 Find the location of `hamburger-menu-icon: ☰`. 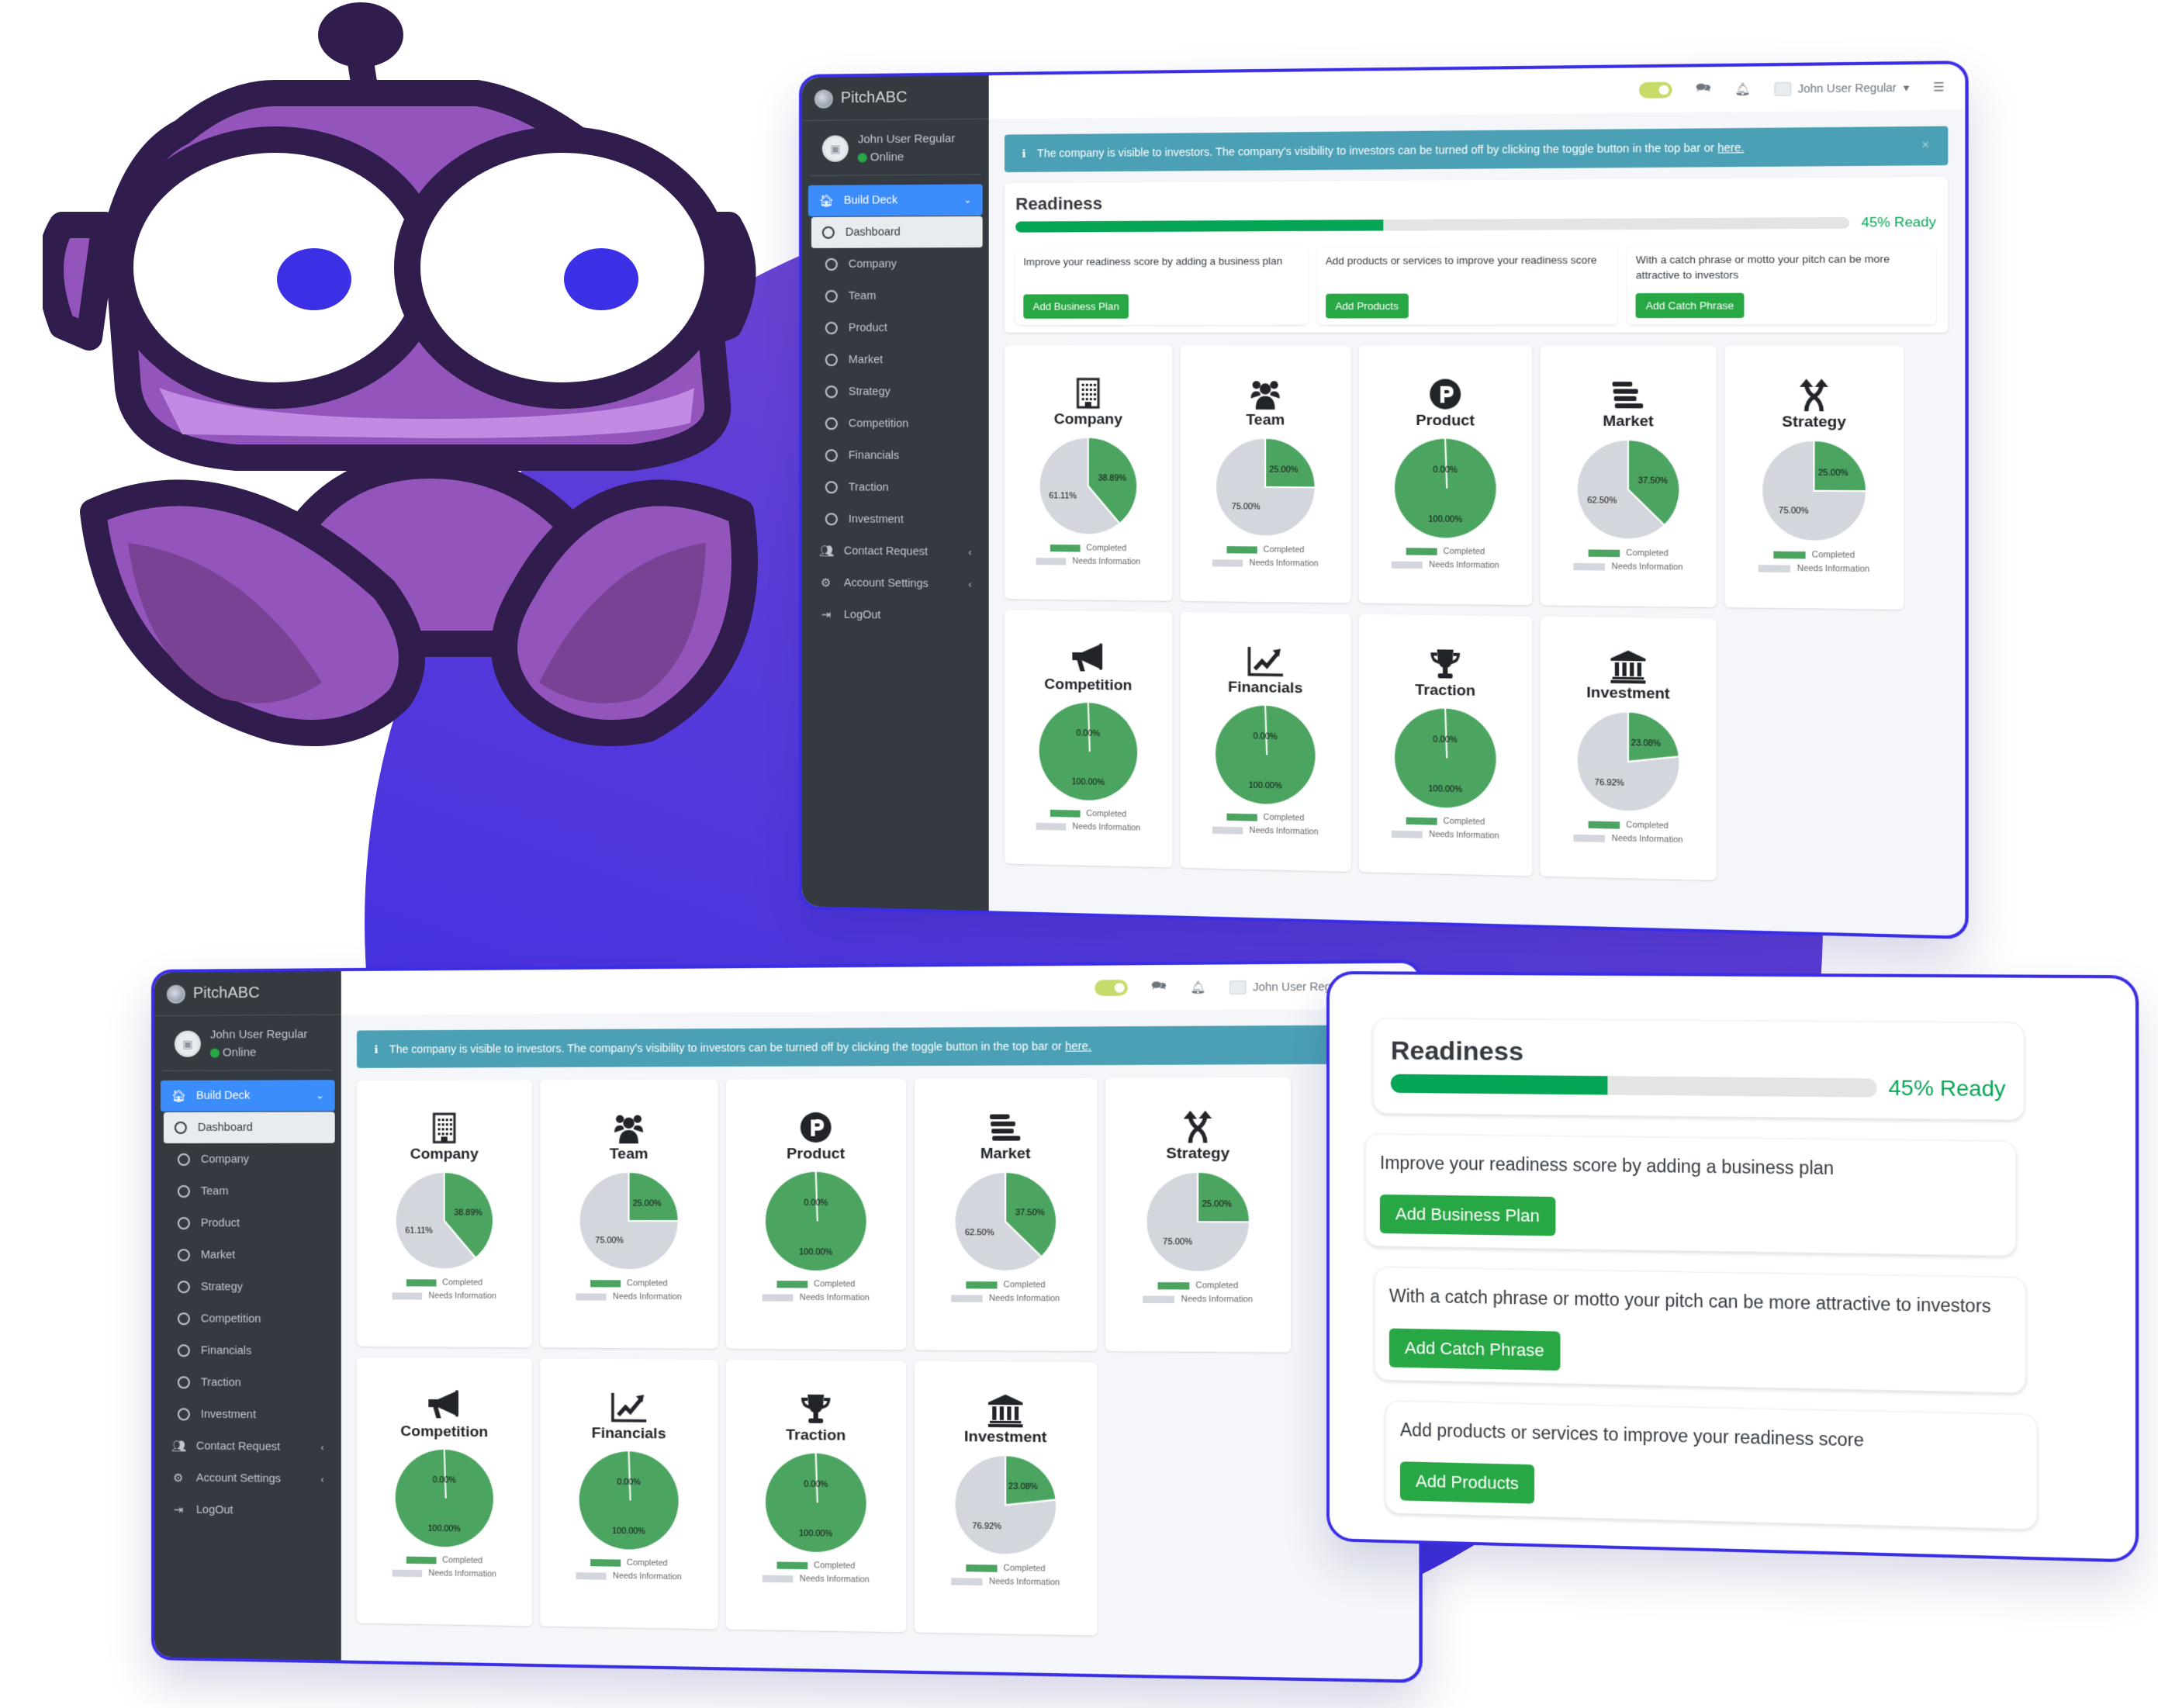

hamburger-menu-icon: ☰ is located at coordinates (1939, 87).